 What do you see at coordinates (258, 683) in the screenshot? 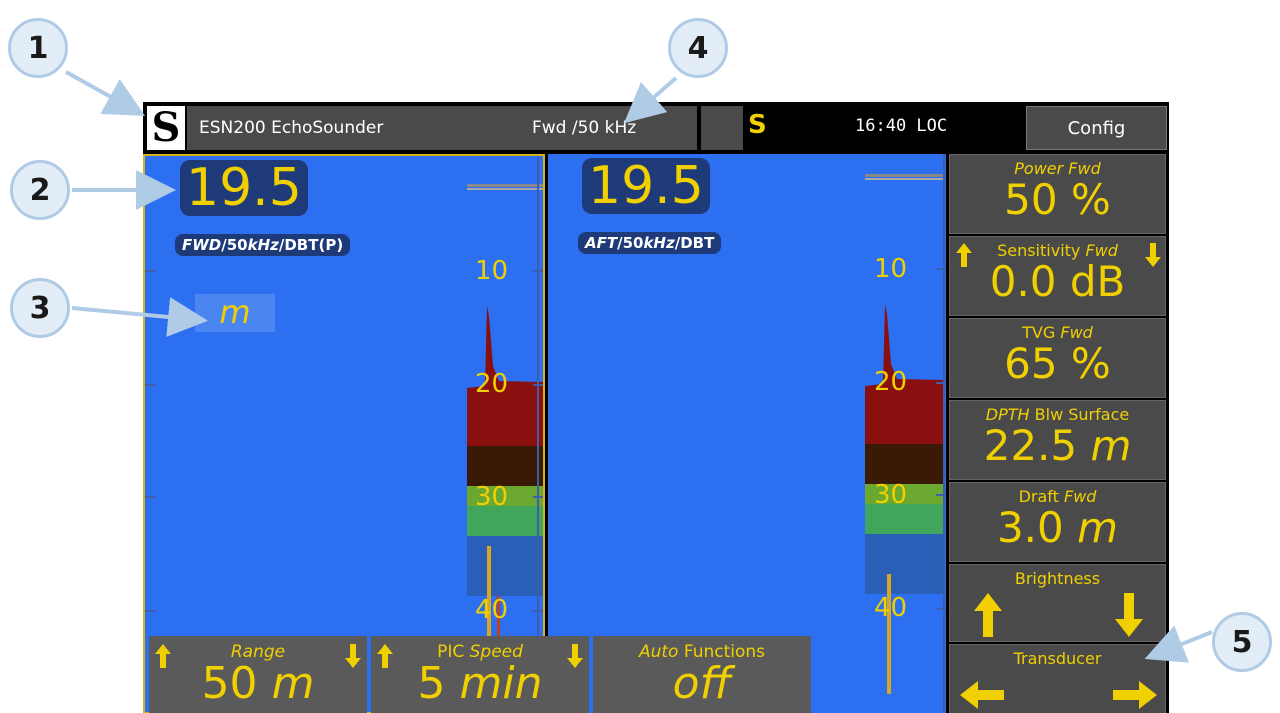
I see `range-value: 50 m` at bounding box center [258, 683].